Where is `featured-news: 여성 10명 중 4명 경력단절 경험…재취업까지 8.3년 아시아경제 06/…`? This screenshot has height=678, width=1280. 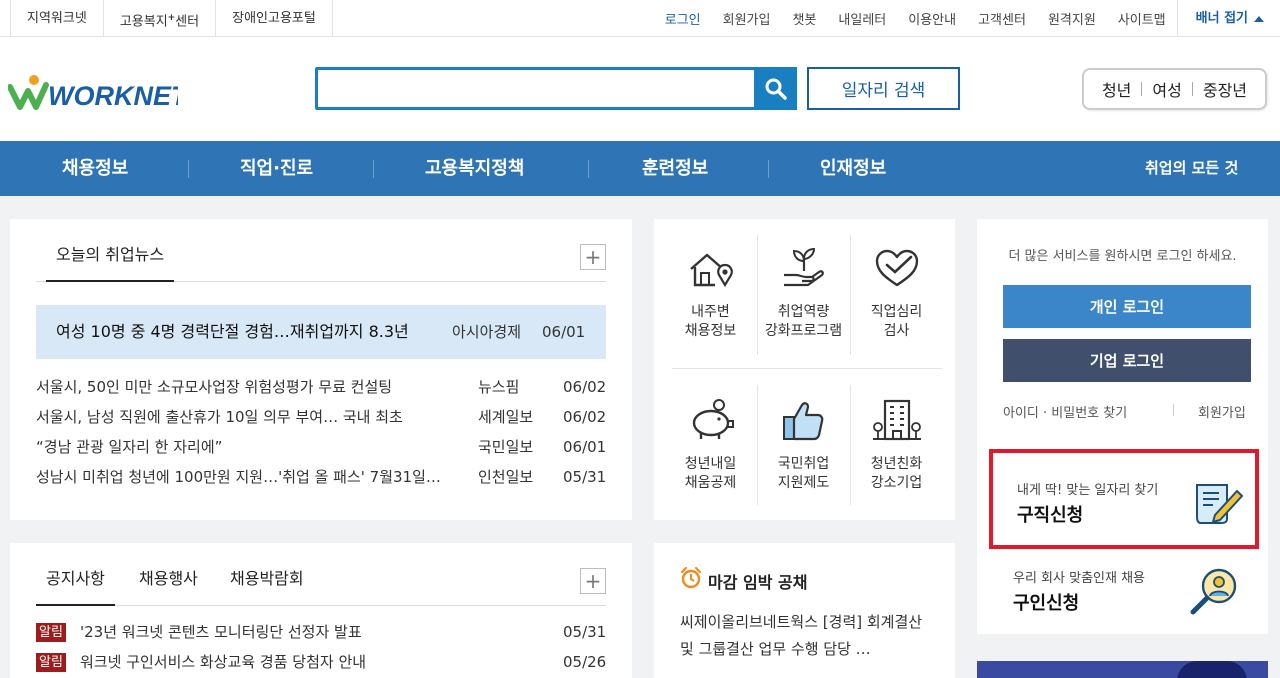 featured-news: 여성 10명 중 4명 경력단절 경험…재취업까지 8.3년 아시아경제 06/… is located at coordinates (321, 332).